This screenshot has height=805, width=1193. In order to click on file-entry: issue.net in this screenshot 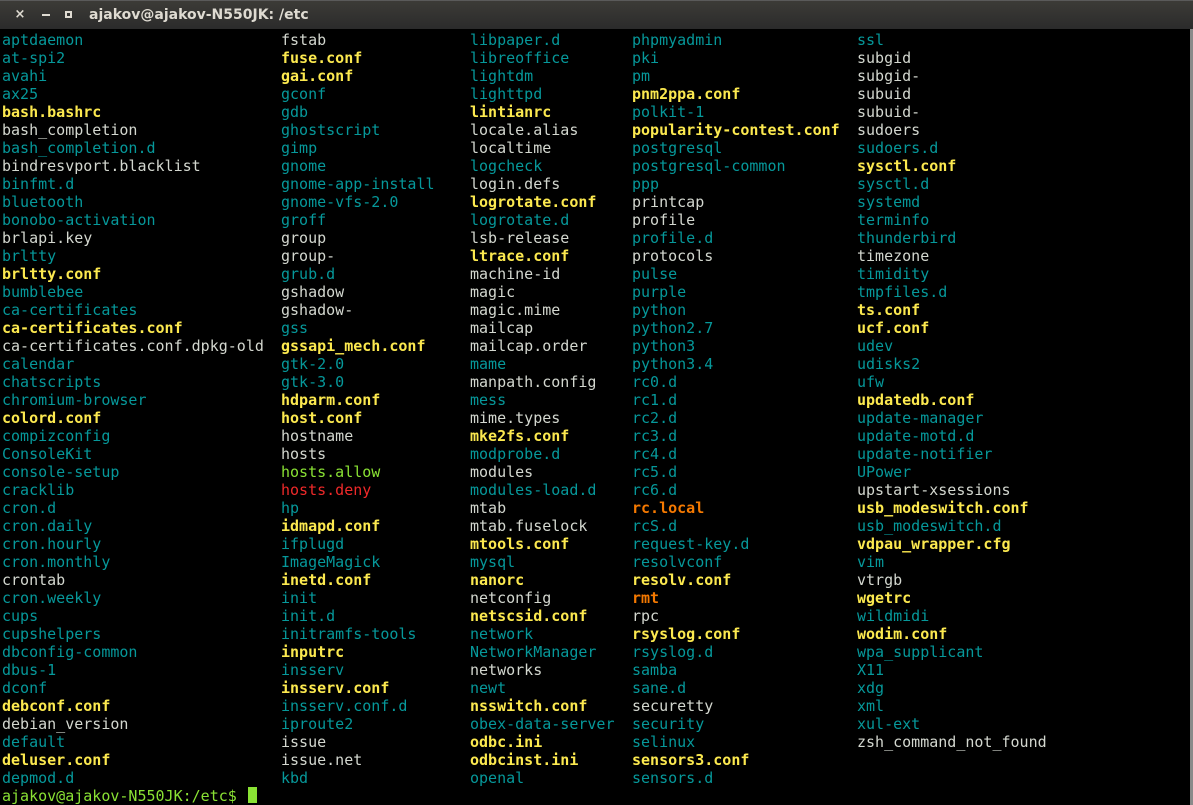, I will do `click(322, 760)`.